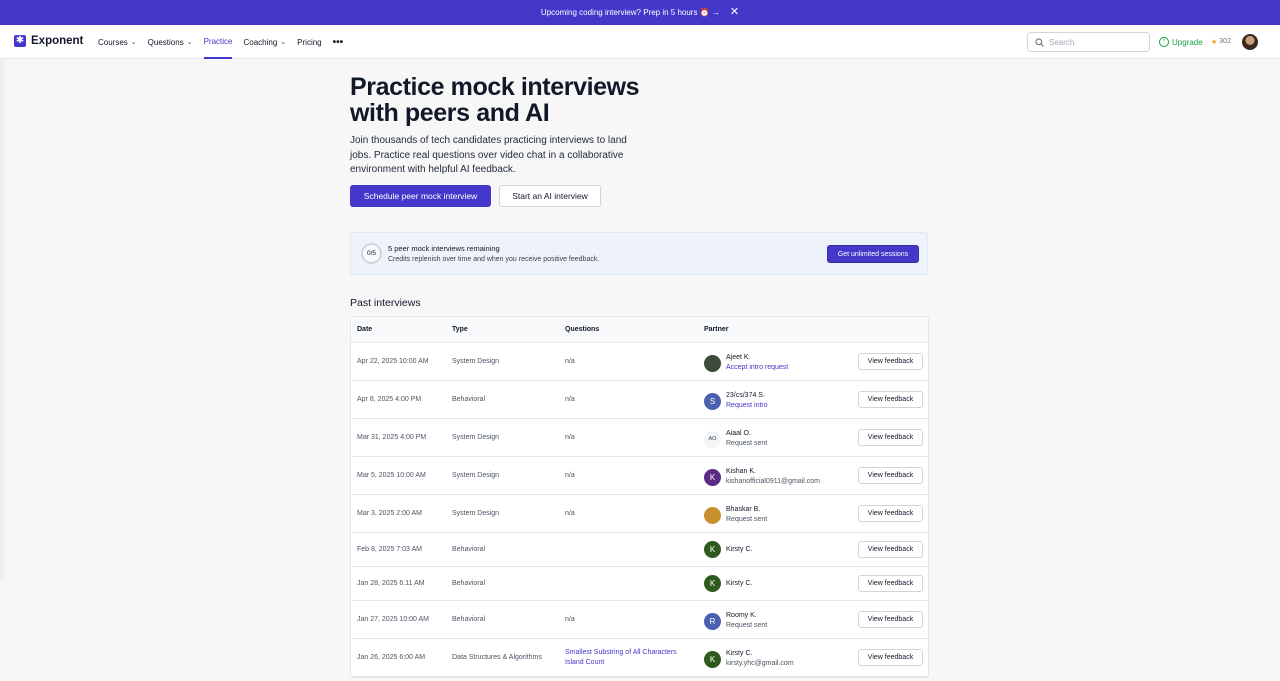 The image size is (1280, 681). I want to click on nav-coaching-label: Coaching, so click(260, 42).